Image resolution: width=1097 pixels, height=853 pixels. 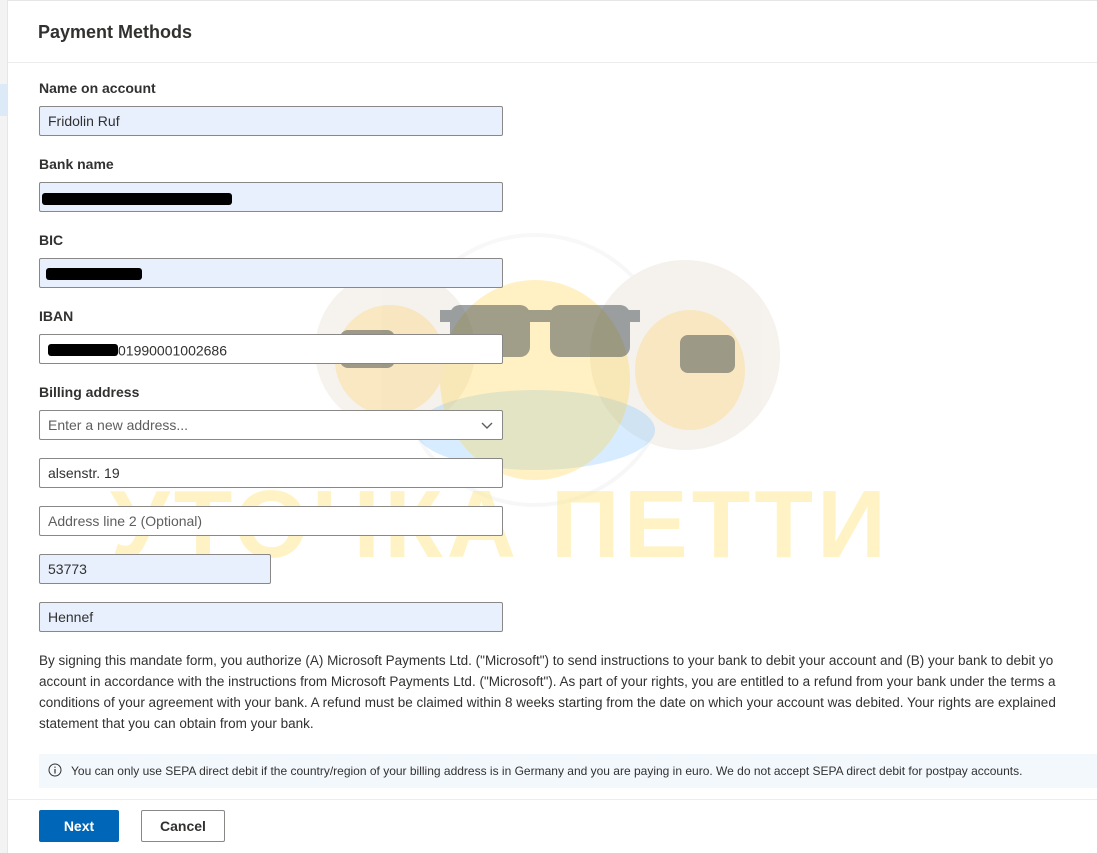 I want to click on cancel-button: Cancel, so click(x=183, y=826).